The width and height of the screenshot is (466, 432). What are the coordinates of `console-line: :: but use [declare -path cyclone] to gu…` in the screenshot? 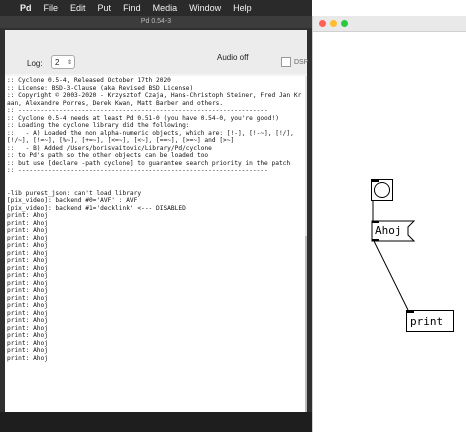 It's located at (149, 163).